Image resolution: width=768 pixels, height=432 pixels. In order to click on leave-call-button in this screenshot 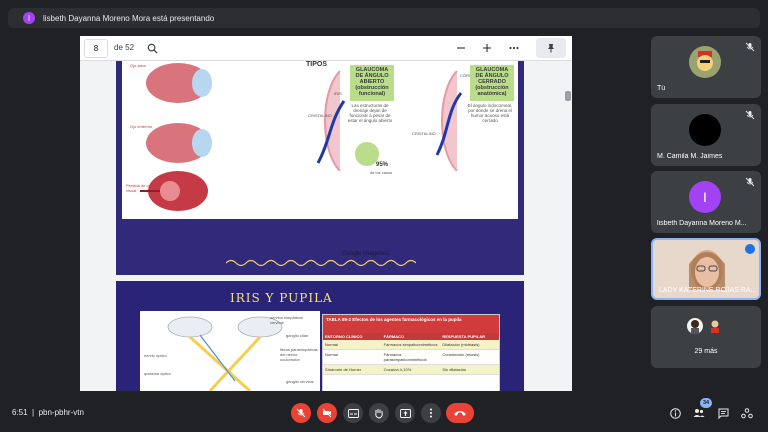, I will do `click(460, 413)`.